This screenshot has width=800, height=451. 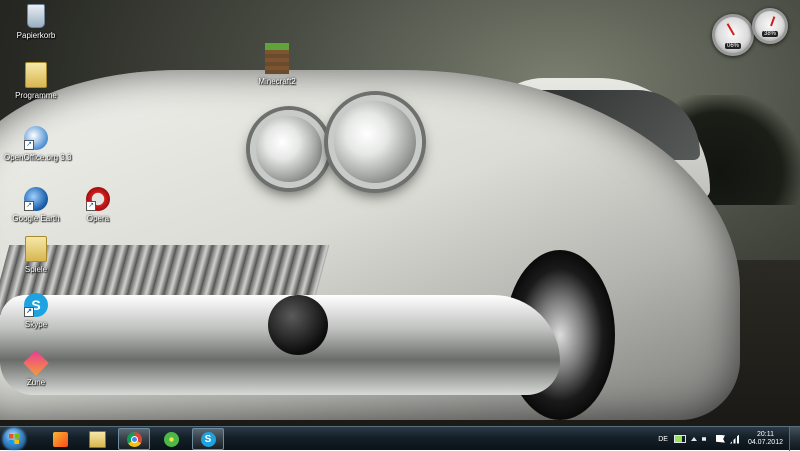 I want to click on desktop-icon-papierkorb: Papierkorb, so click(x=36, y=22).